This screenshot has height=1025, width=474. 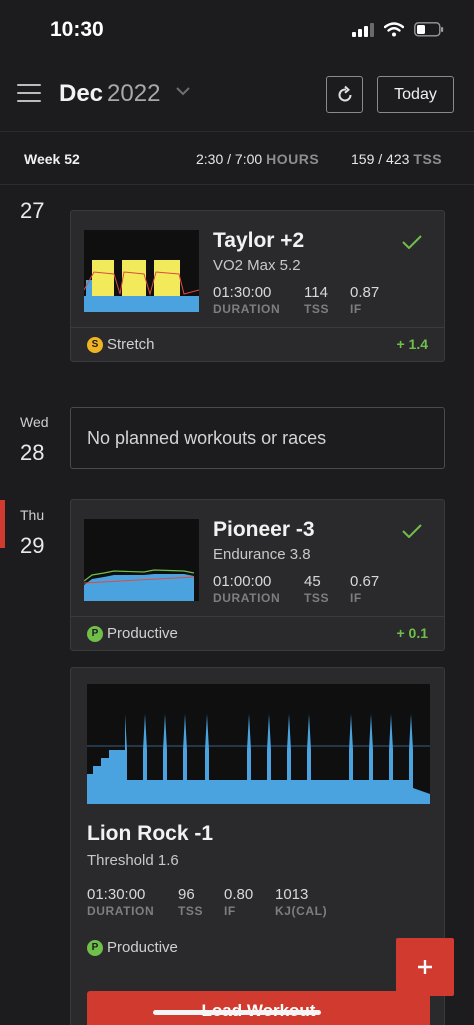 What do you see at coordinates (301, 911) in the screenshot?
I see `kj-label: KJ(CAL)` at bounding box center [301, 911].